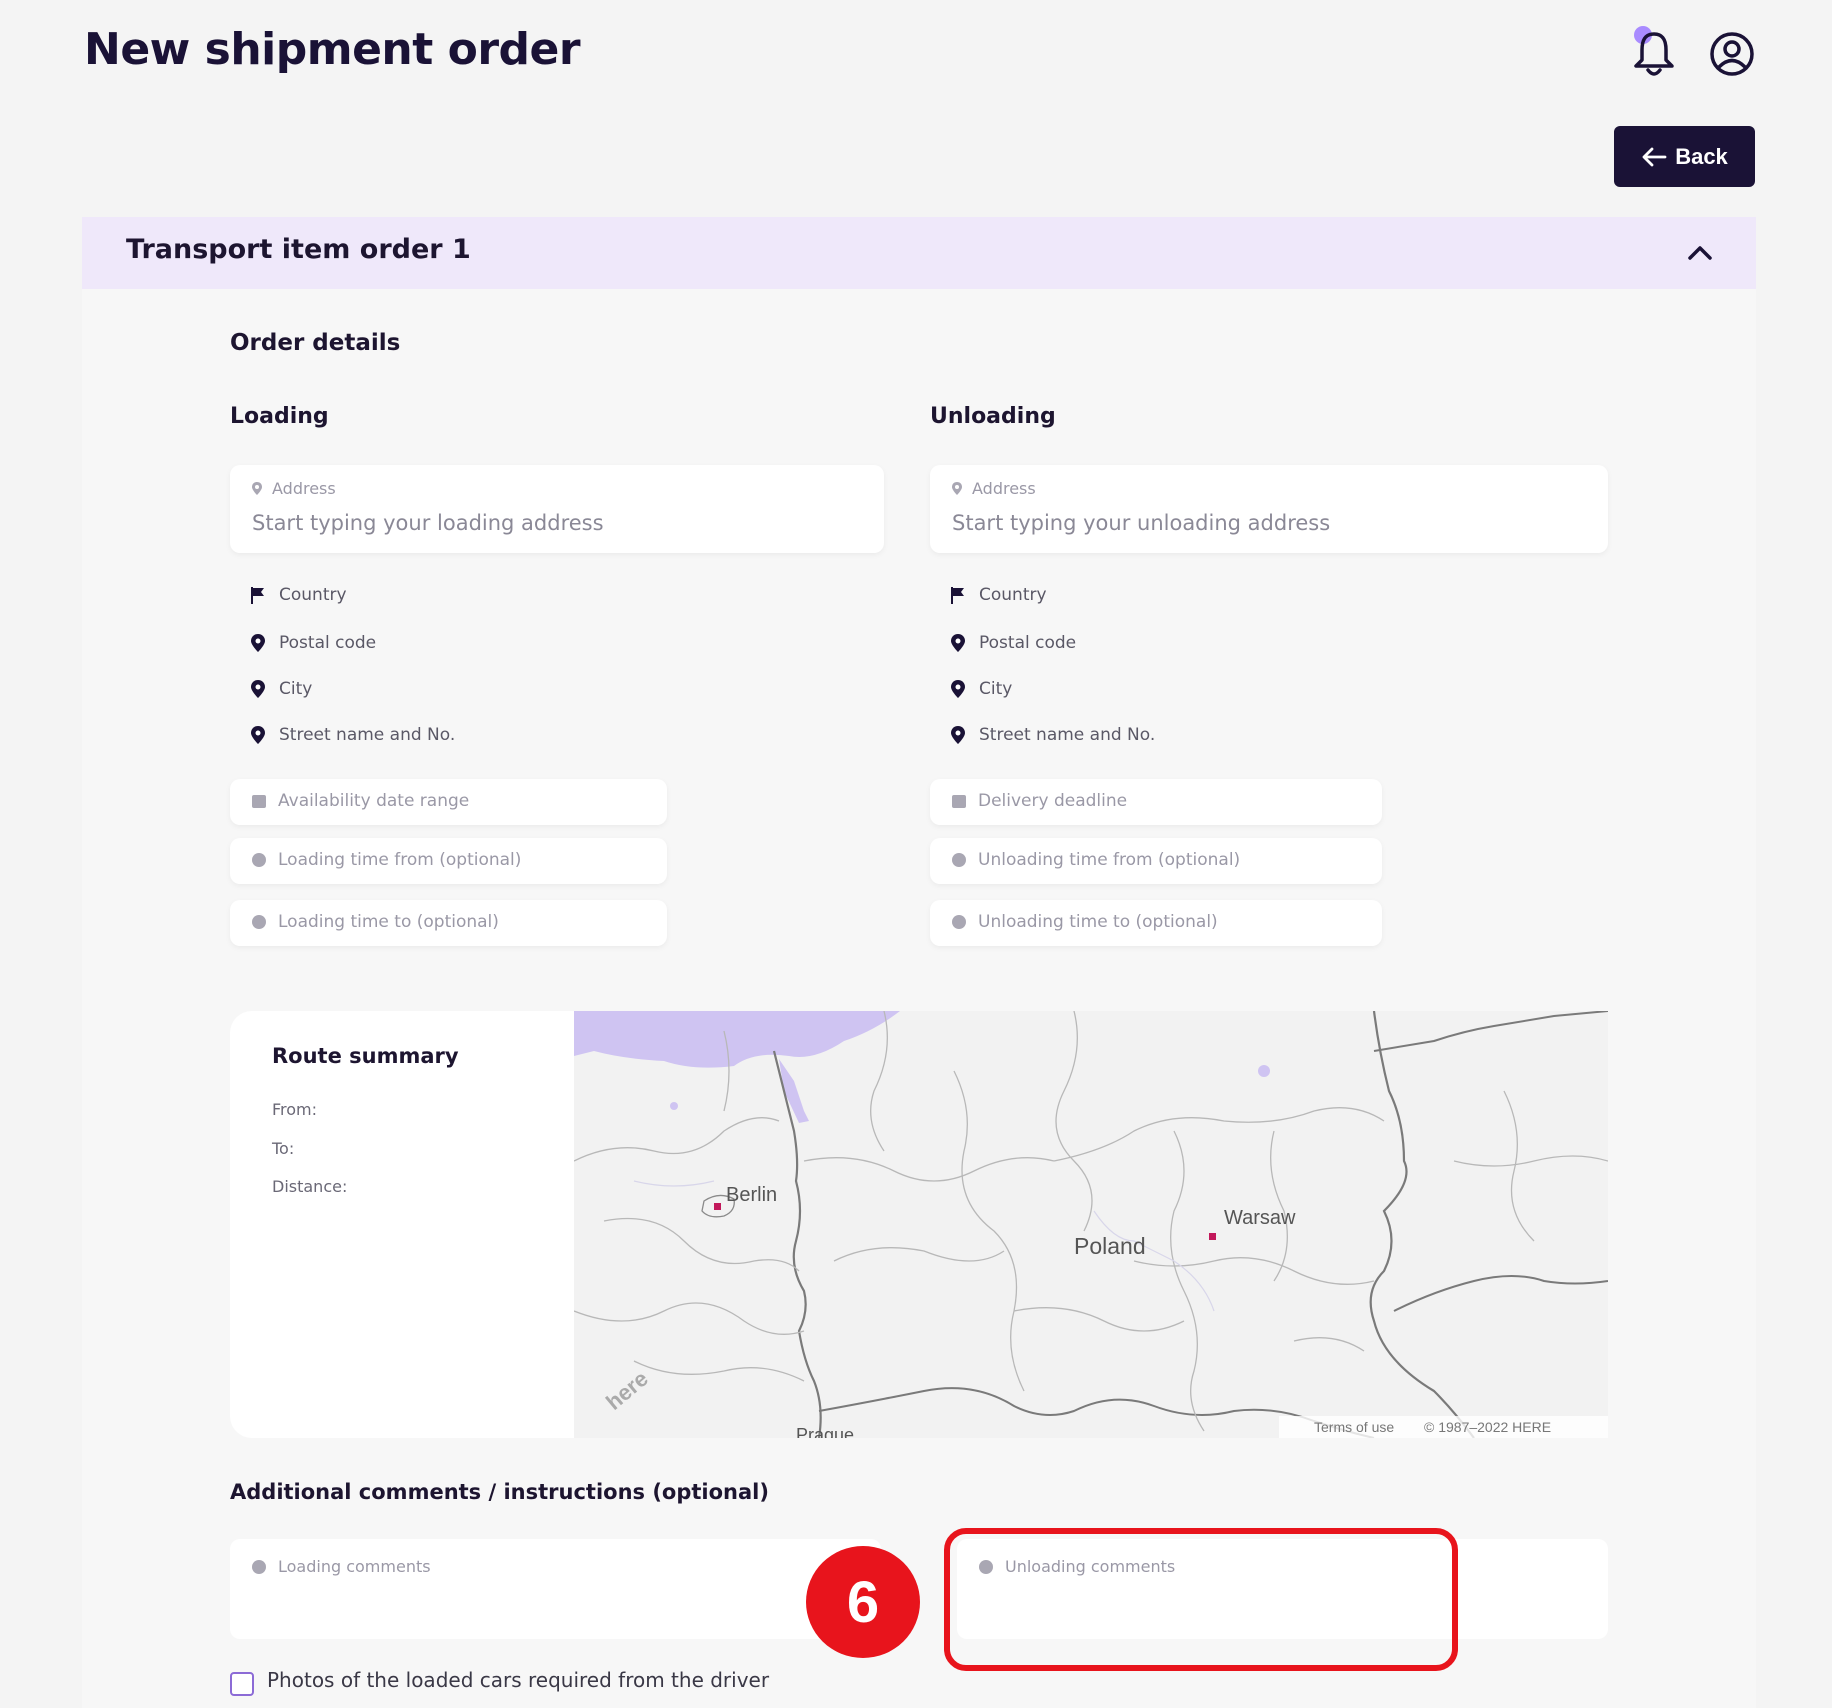  Describe the element at coordinates (1654, 156) in the screenshot. I see `arrow-left-icon` at that location.